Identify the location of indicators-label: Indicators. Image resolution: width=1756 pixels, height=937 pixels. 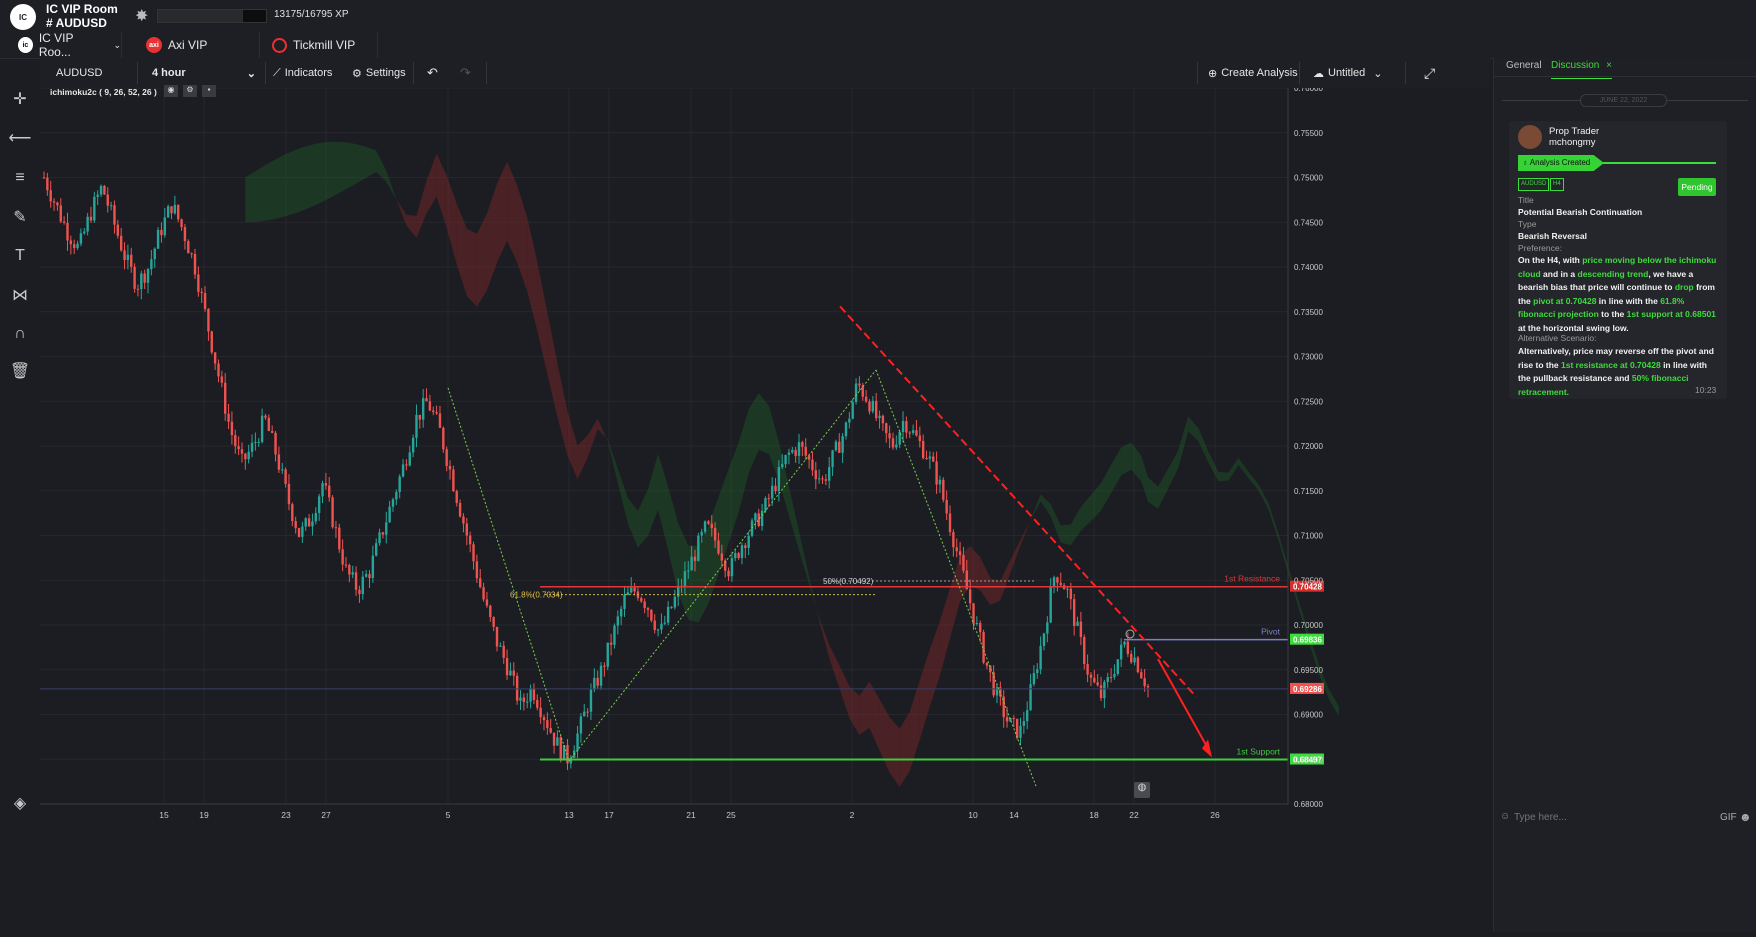
(308, 73).